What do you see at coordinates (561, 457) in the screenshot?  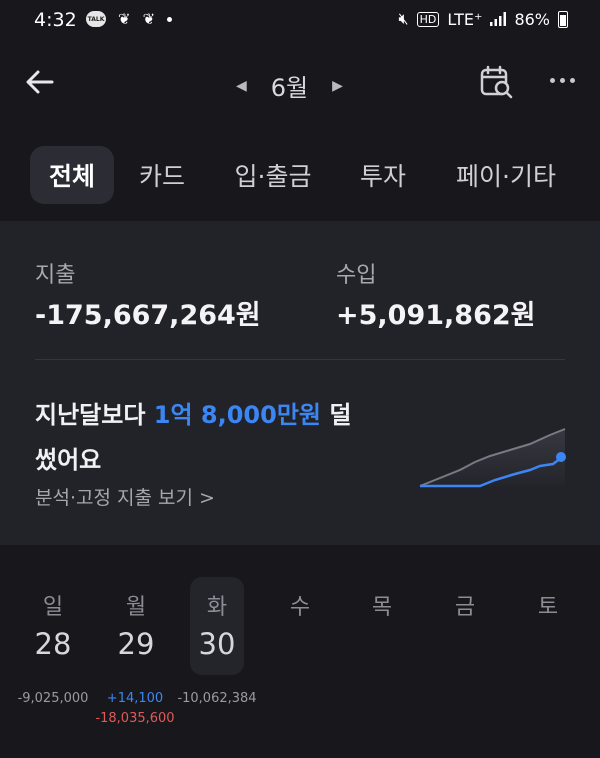 I see `current-point` at bounding box center [561, 457].